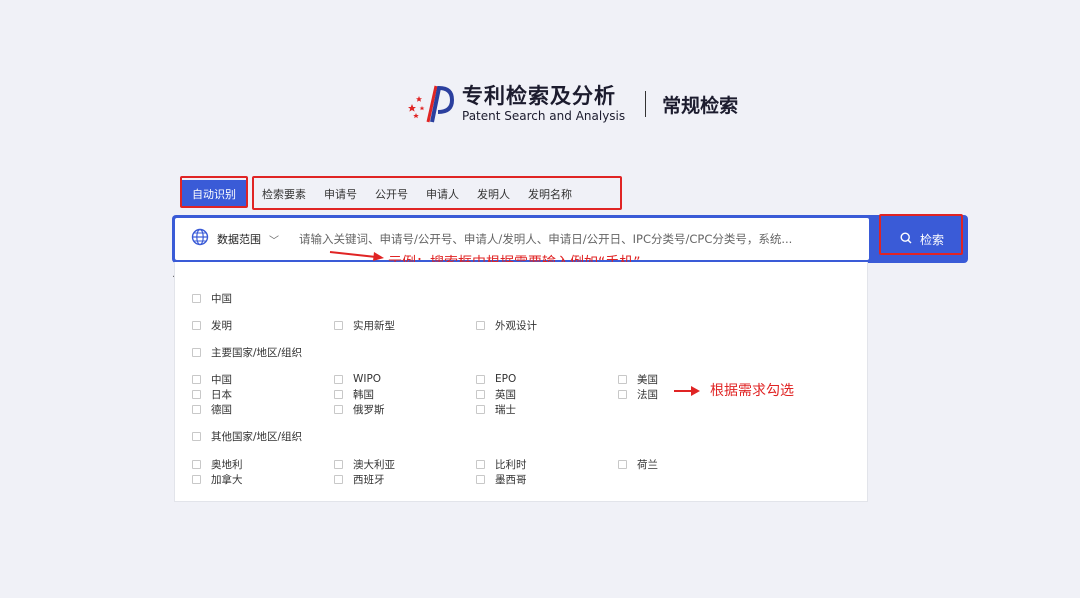 This screenshot has width=1080, height=598. What do you see at coordinates (544, 116) in the screenshot?
I see `brand-name-en: Patent Search and Analysis` at bounding box center [544, 116].